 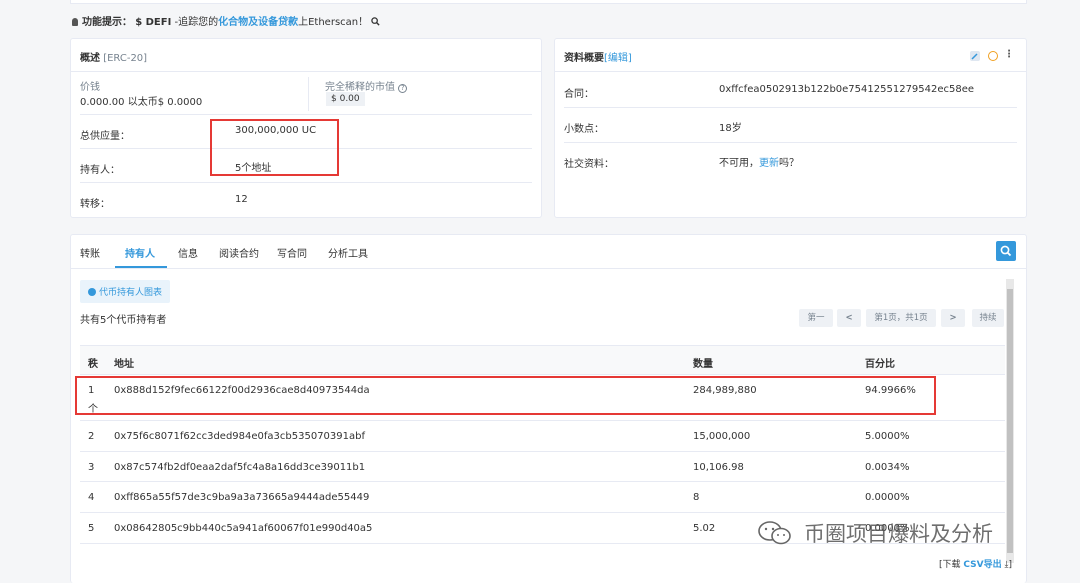 I want to click on quantity: 8, so click(x=696, y=497).